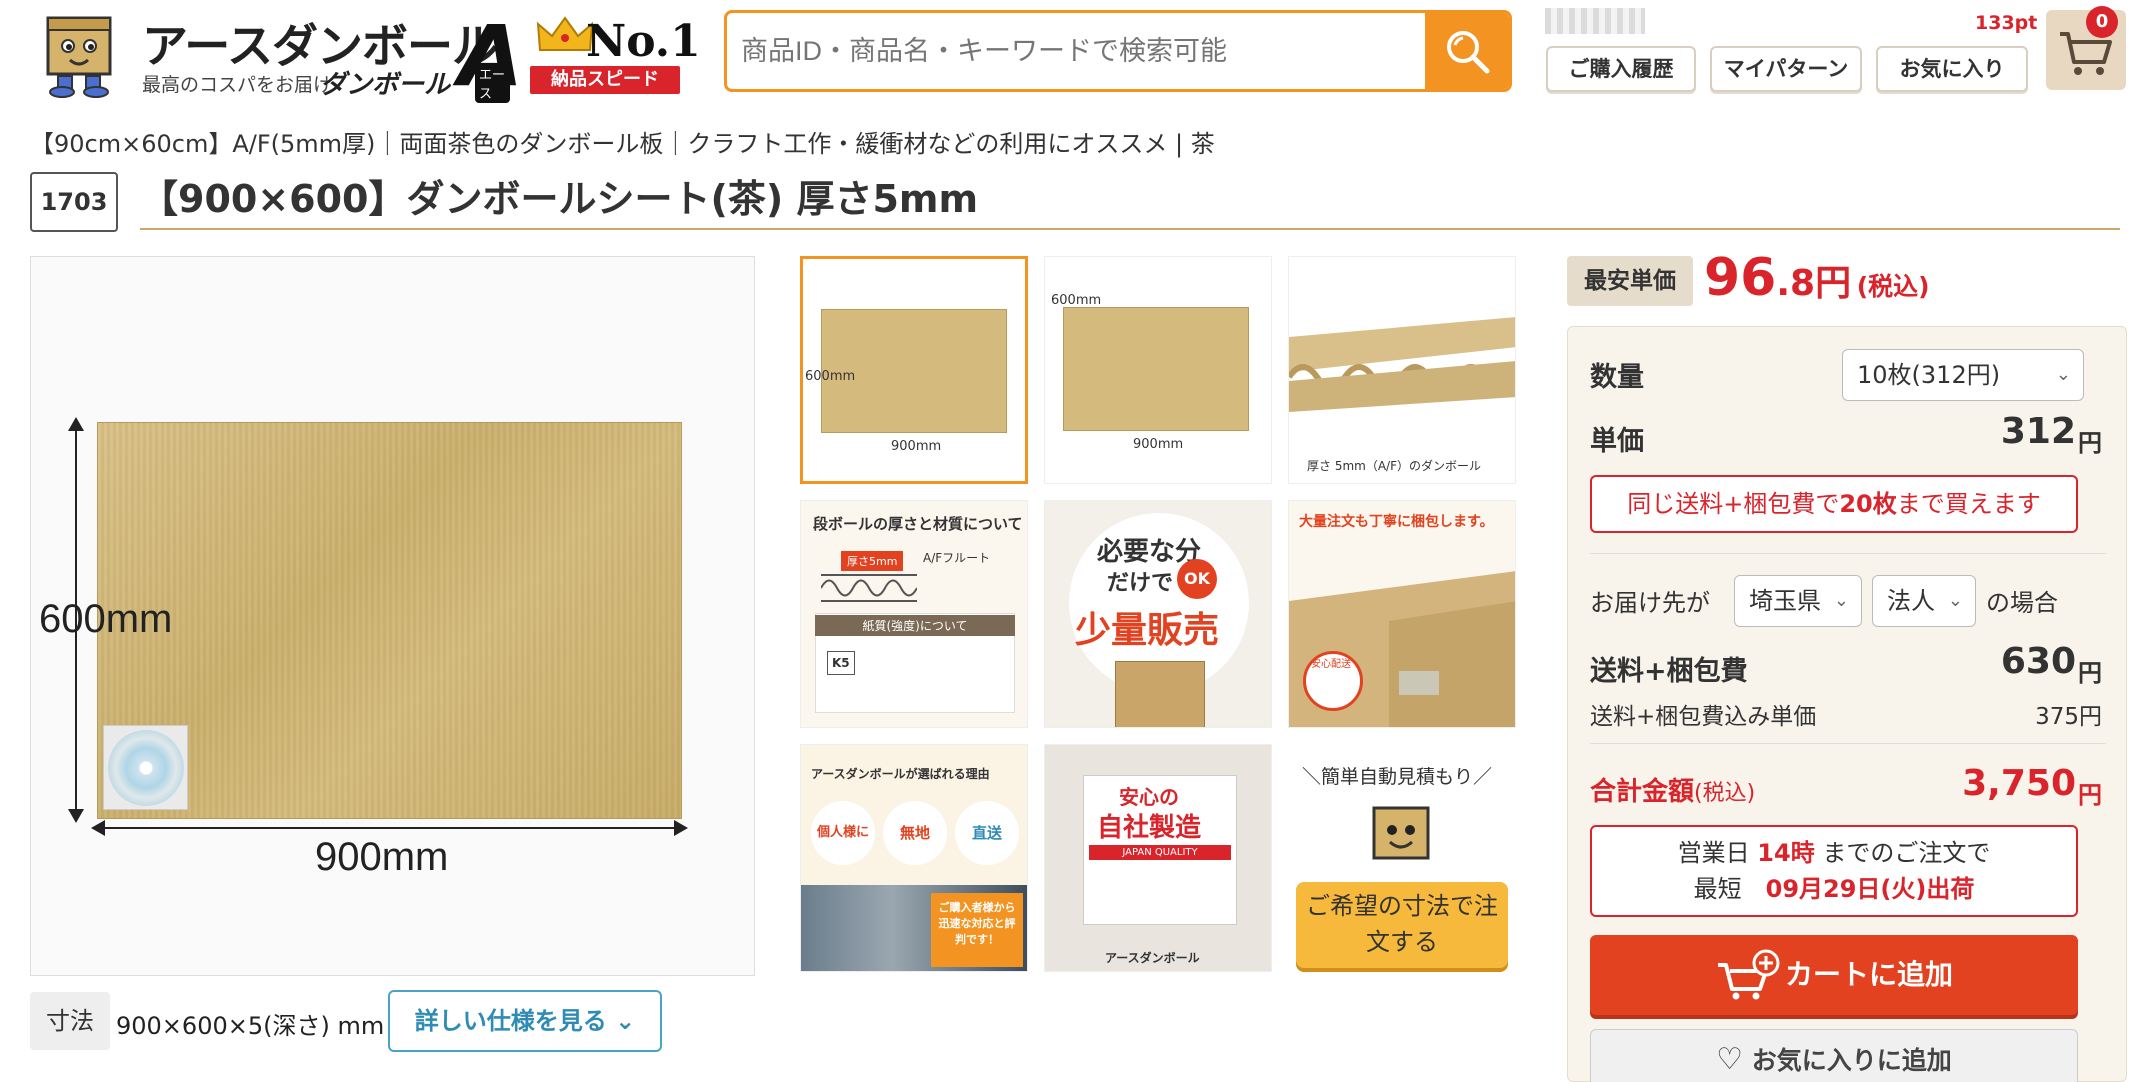  I want to click on my-pattern-button: マイパターン, so click(1786, 69).